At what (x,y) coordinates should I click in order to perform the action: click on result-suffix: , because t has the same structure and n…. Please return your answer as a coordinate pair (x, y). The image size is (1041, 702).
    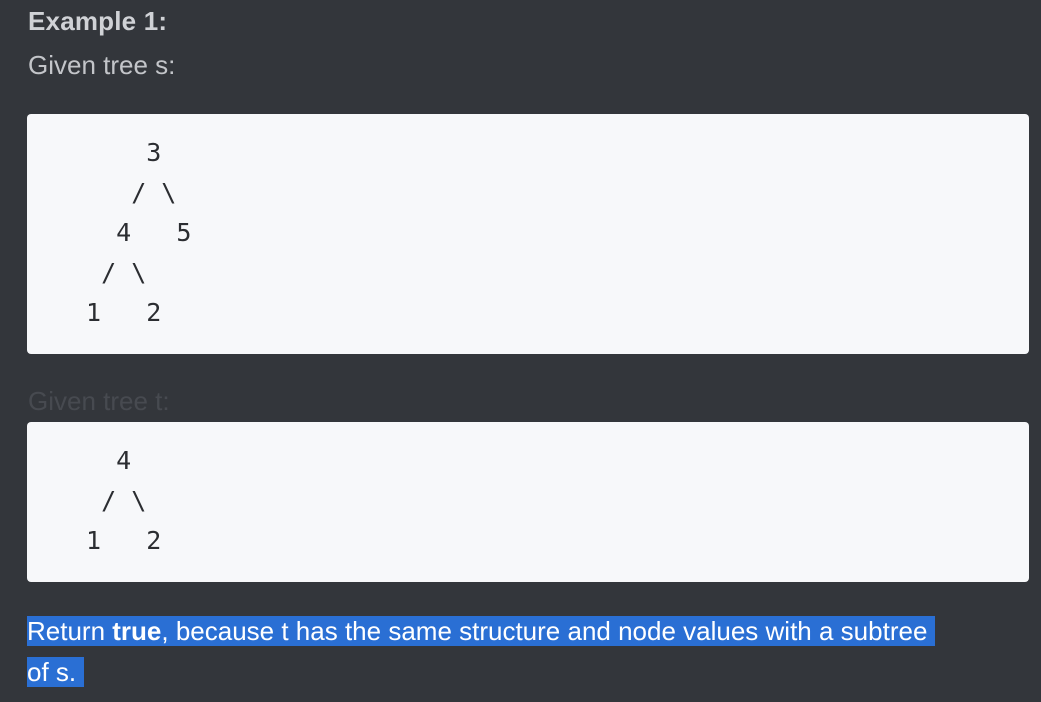
    Looking at the image, I should click on (477, 651).